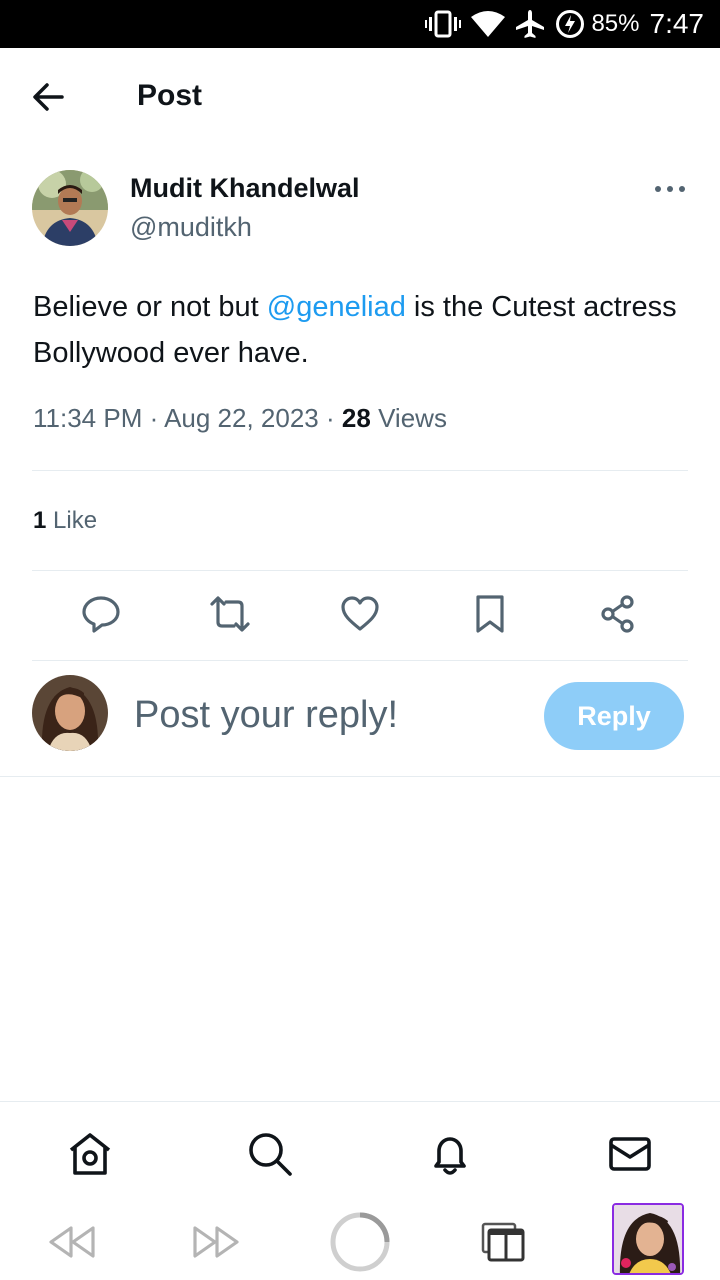 This screenshot has width=720, height=1280. I want to click on author-name: Mudit Khandelwal, so click(245, 188).